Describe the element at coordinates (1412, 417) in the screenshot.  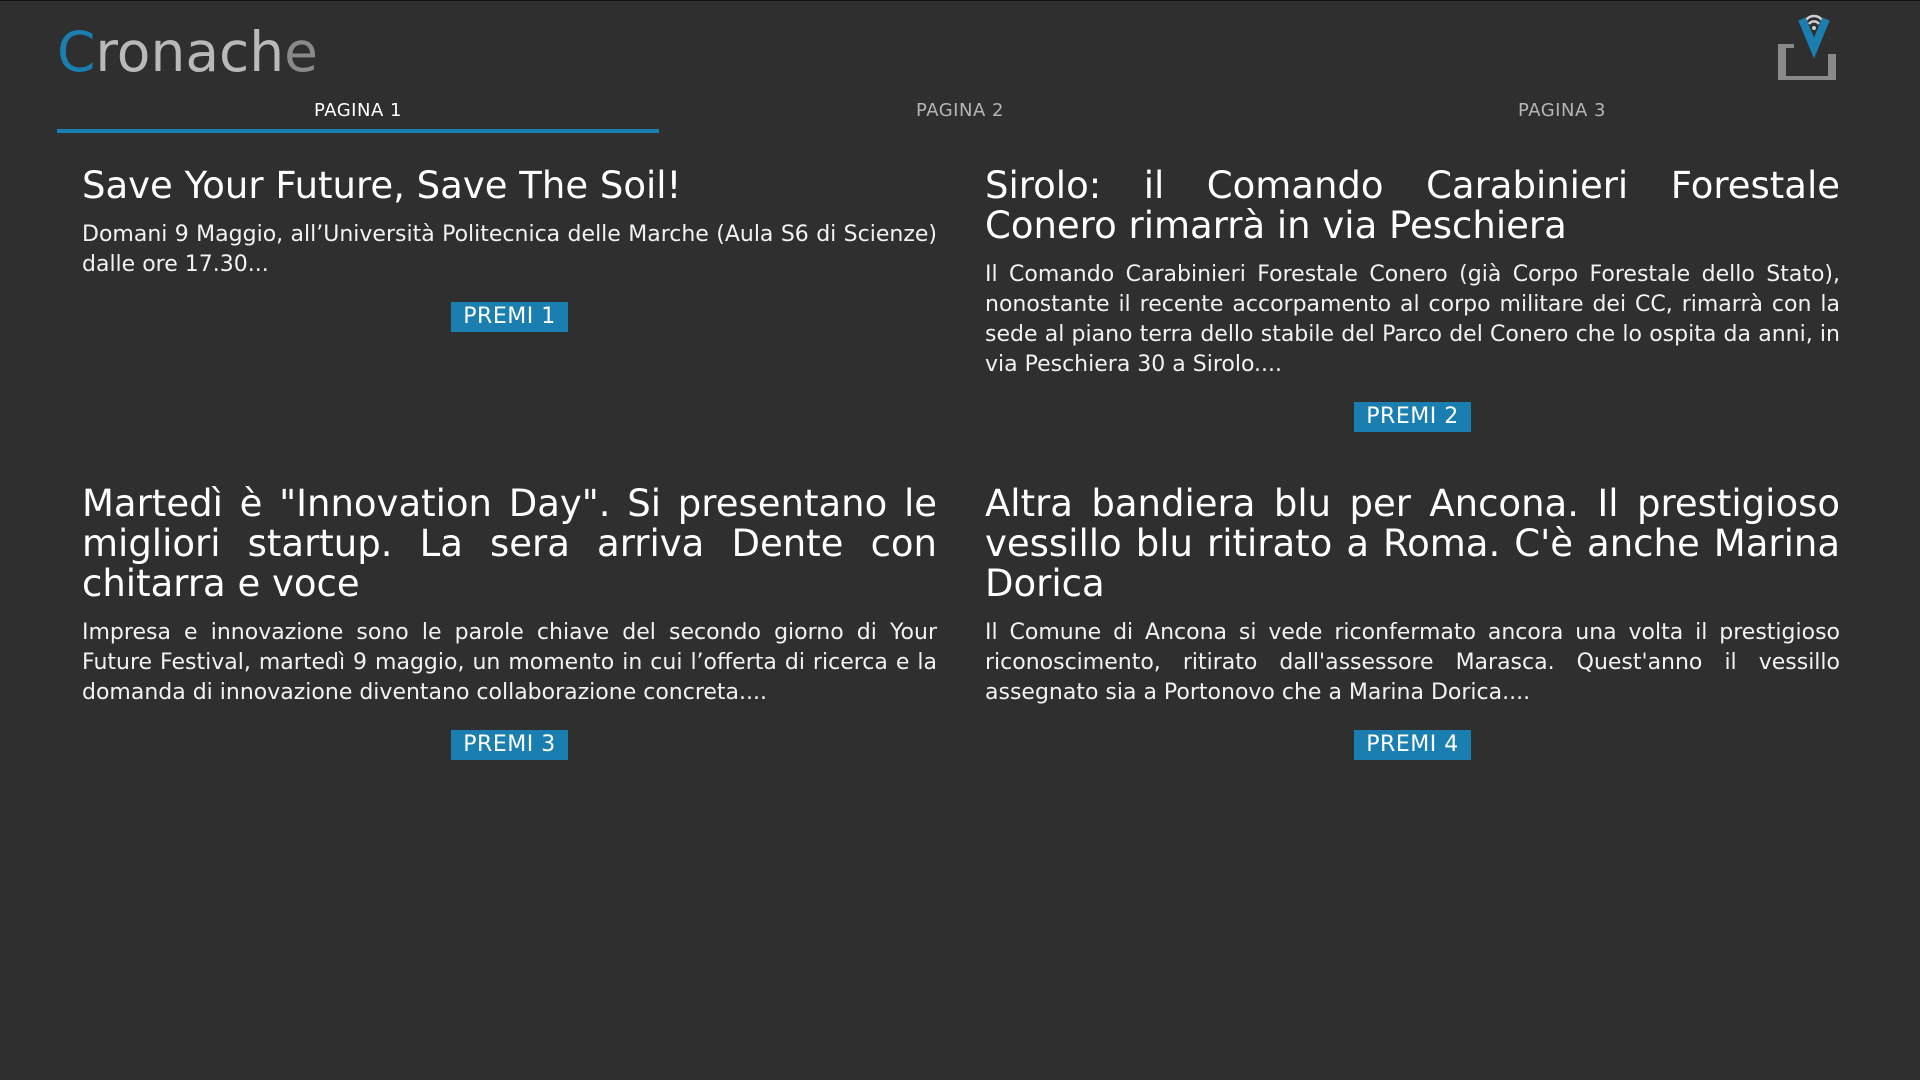
I see `premi-2-button: PREMI 2` at that location.